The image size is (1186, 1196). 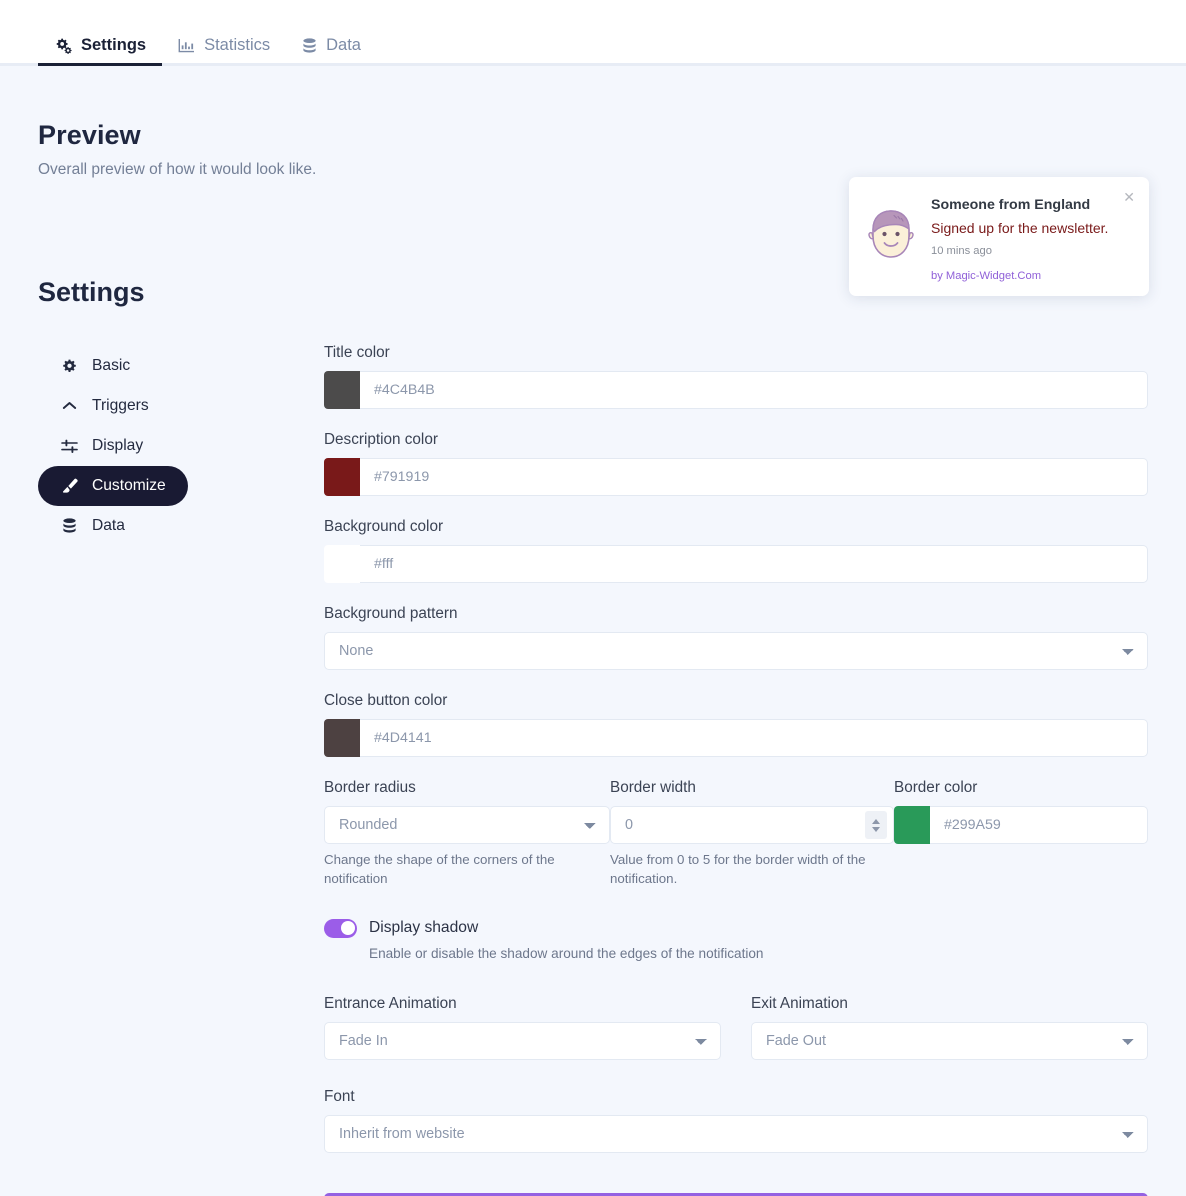 I want to click on tab-label: Statistics, so click(x=237, y=45).